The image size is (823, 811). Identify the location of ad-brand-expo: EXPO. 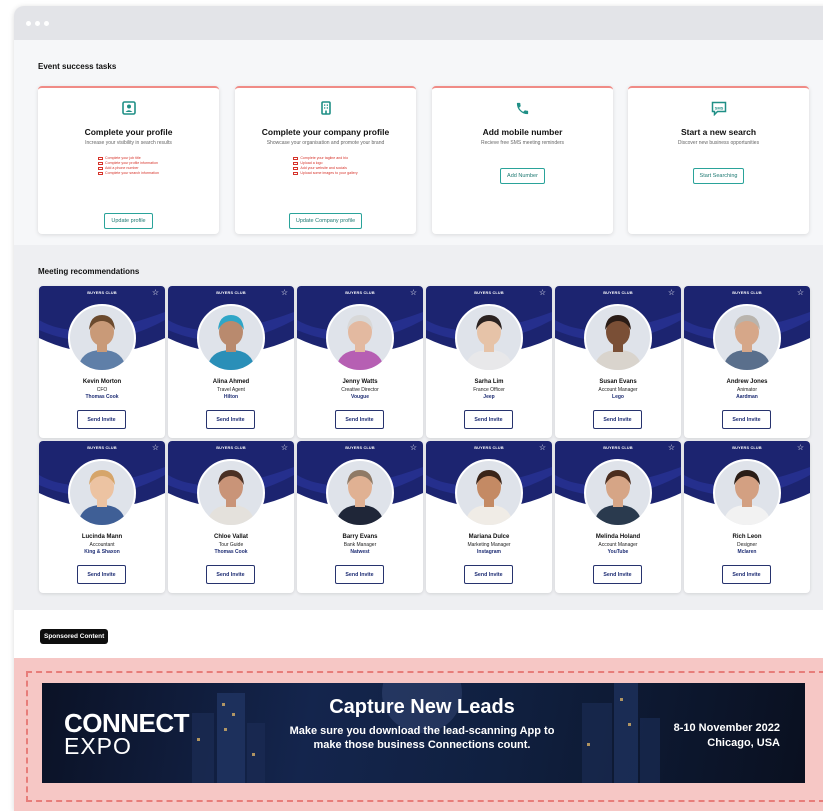
(98, 746).